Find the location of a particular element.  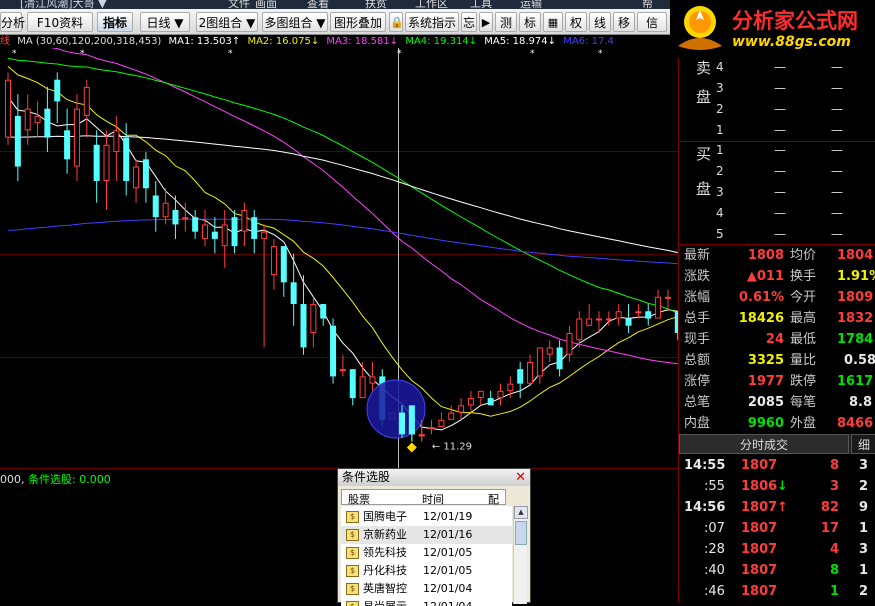

f10-button: F10资料 is located at coordinates (60, 22).